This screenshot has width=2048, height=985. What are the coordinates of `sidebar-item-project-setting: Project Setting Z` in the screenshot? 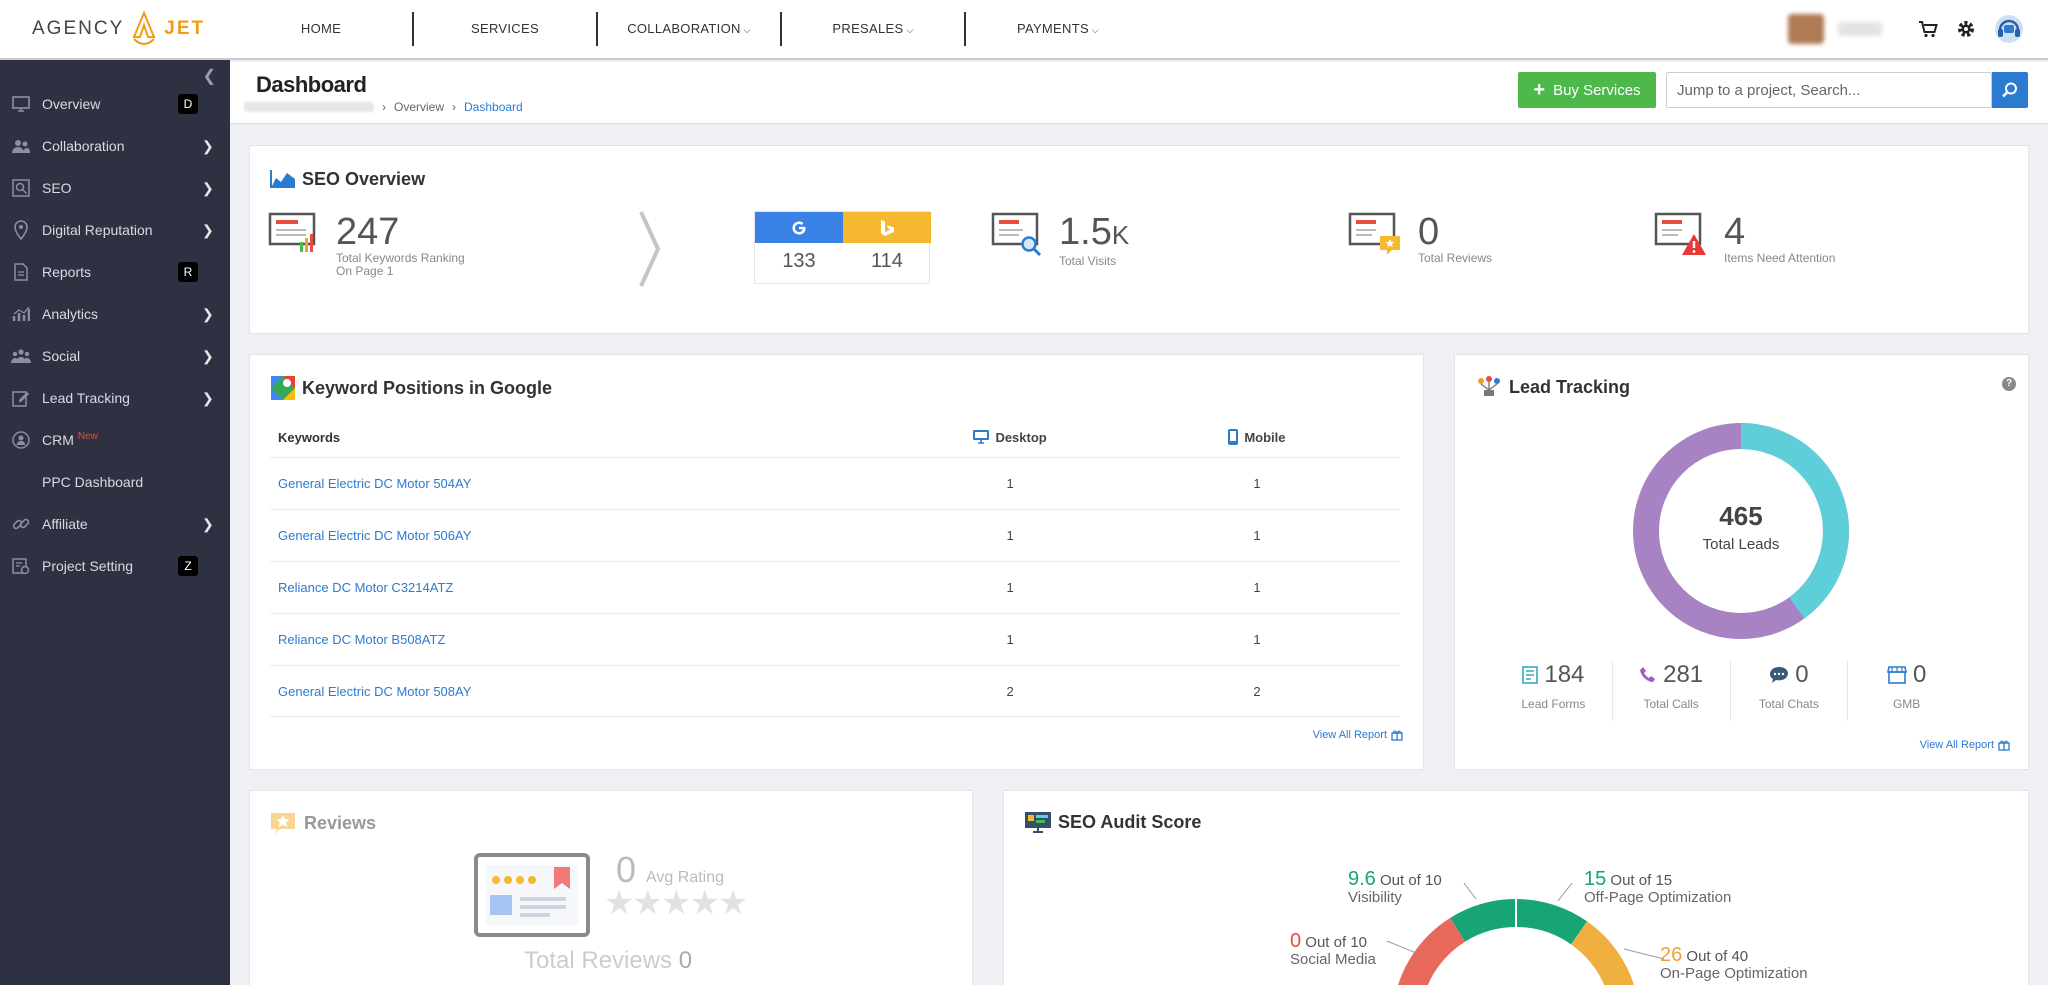 It's located at (115, 566).